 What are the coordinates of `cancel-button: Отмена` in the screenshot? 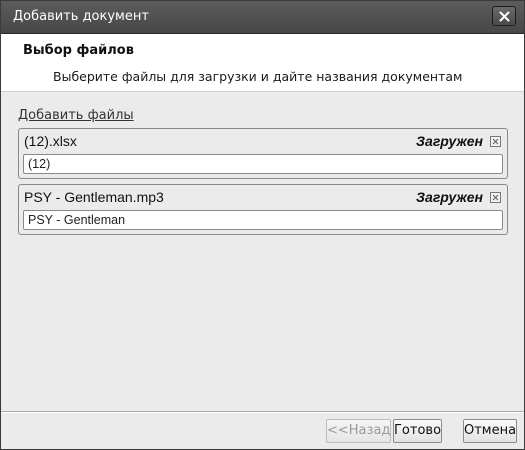 It's located at (490, 431).